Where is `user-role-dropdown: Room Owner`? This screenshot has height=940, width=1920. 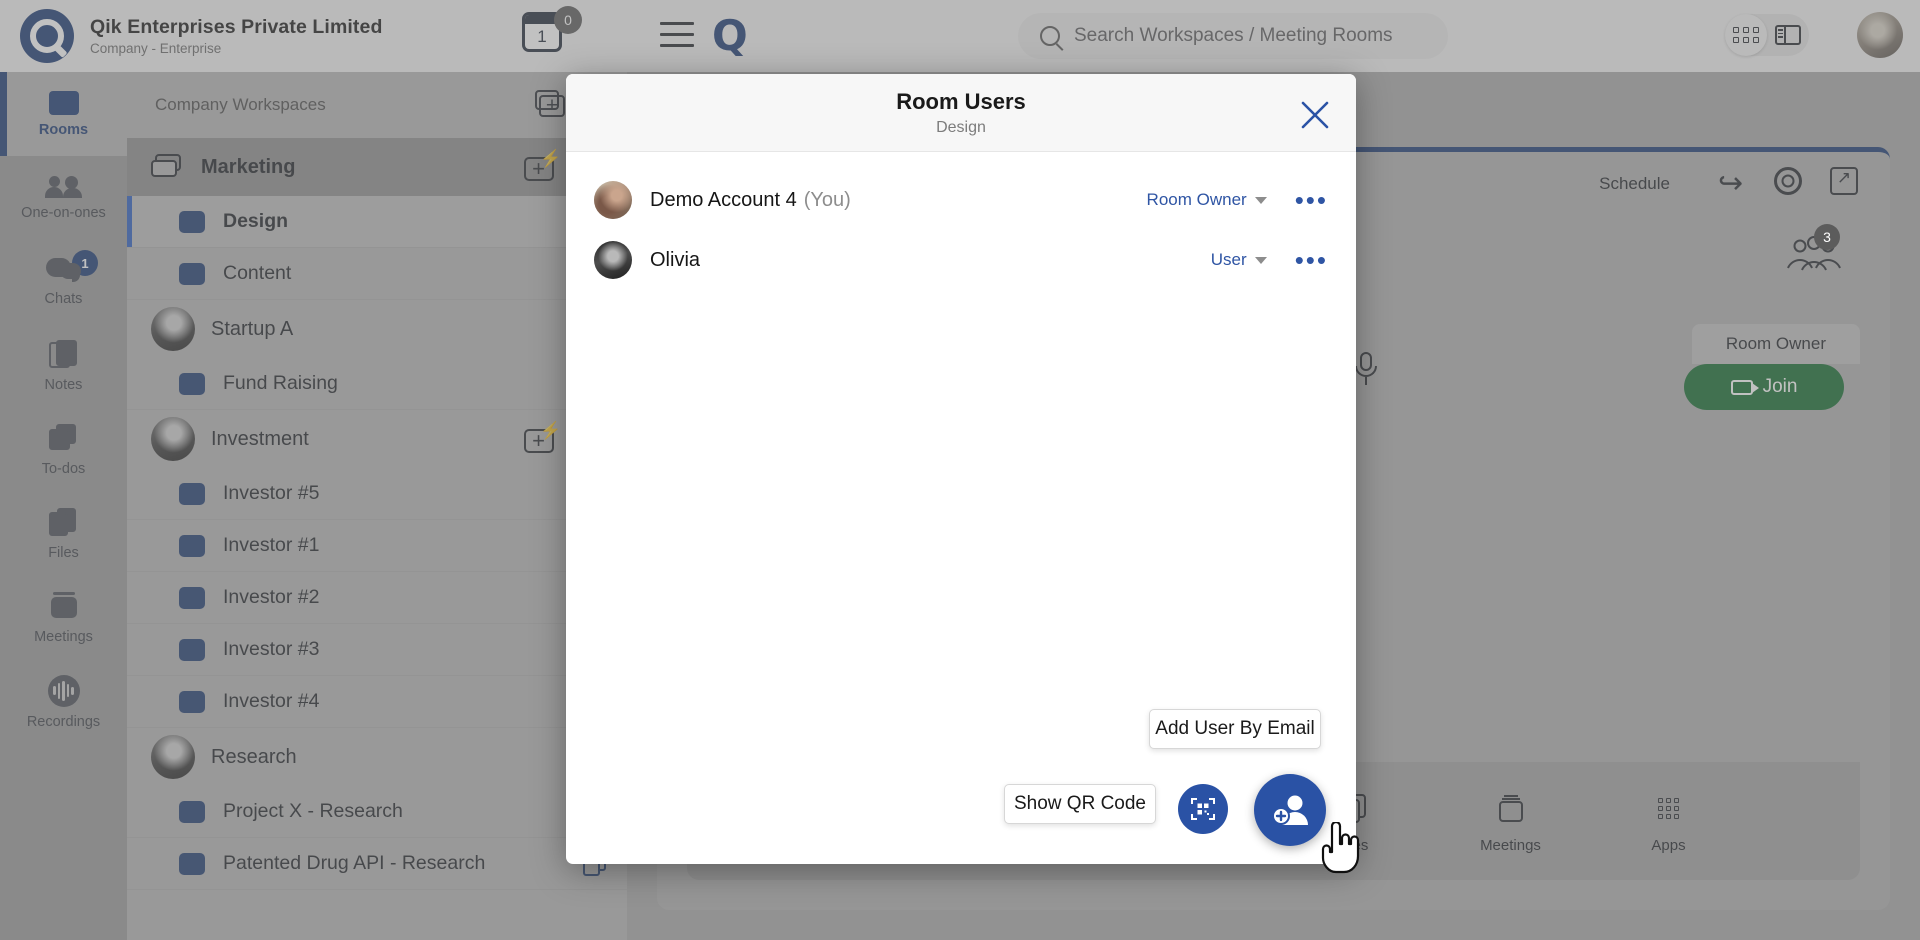
user-role-dropdown: Room Owner is located at coordinates (1207, 200).